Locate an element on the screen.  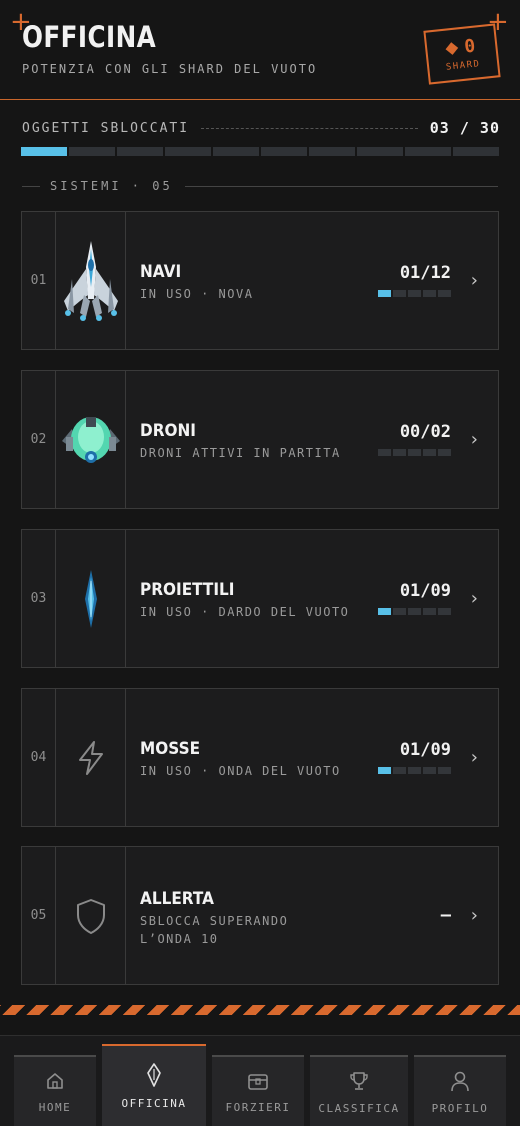
dashed-divider is located at coordinates (309, 128).